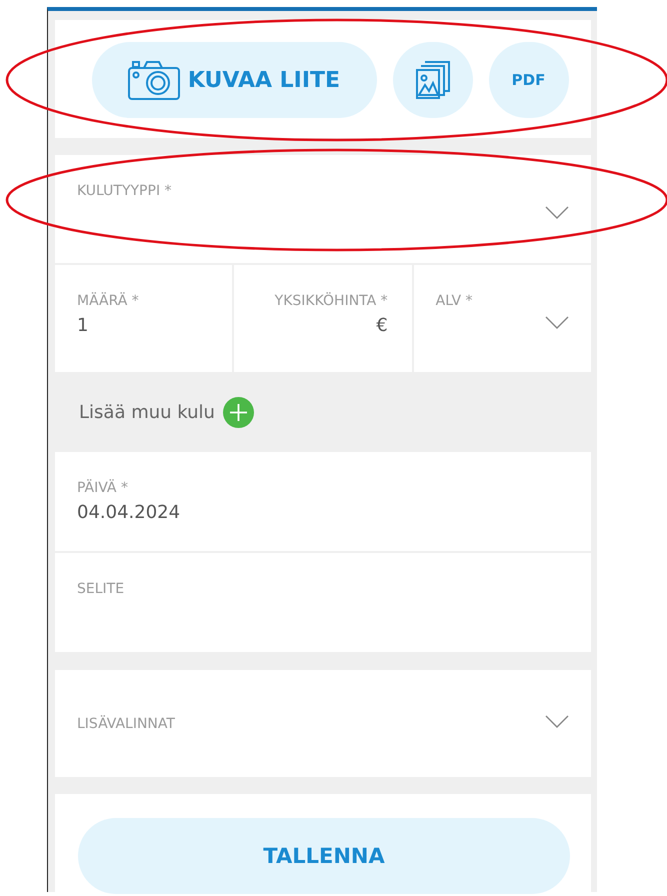 This screenshot has height=896, width=667. What do you see at coordinates (166, 412) in the screenshot?
I see `add-expense-button: Lisää muu kulu` at bounding box center [166, 412].